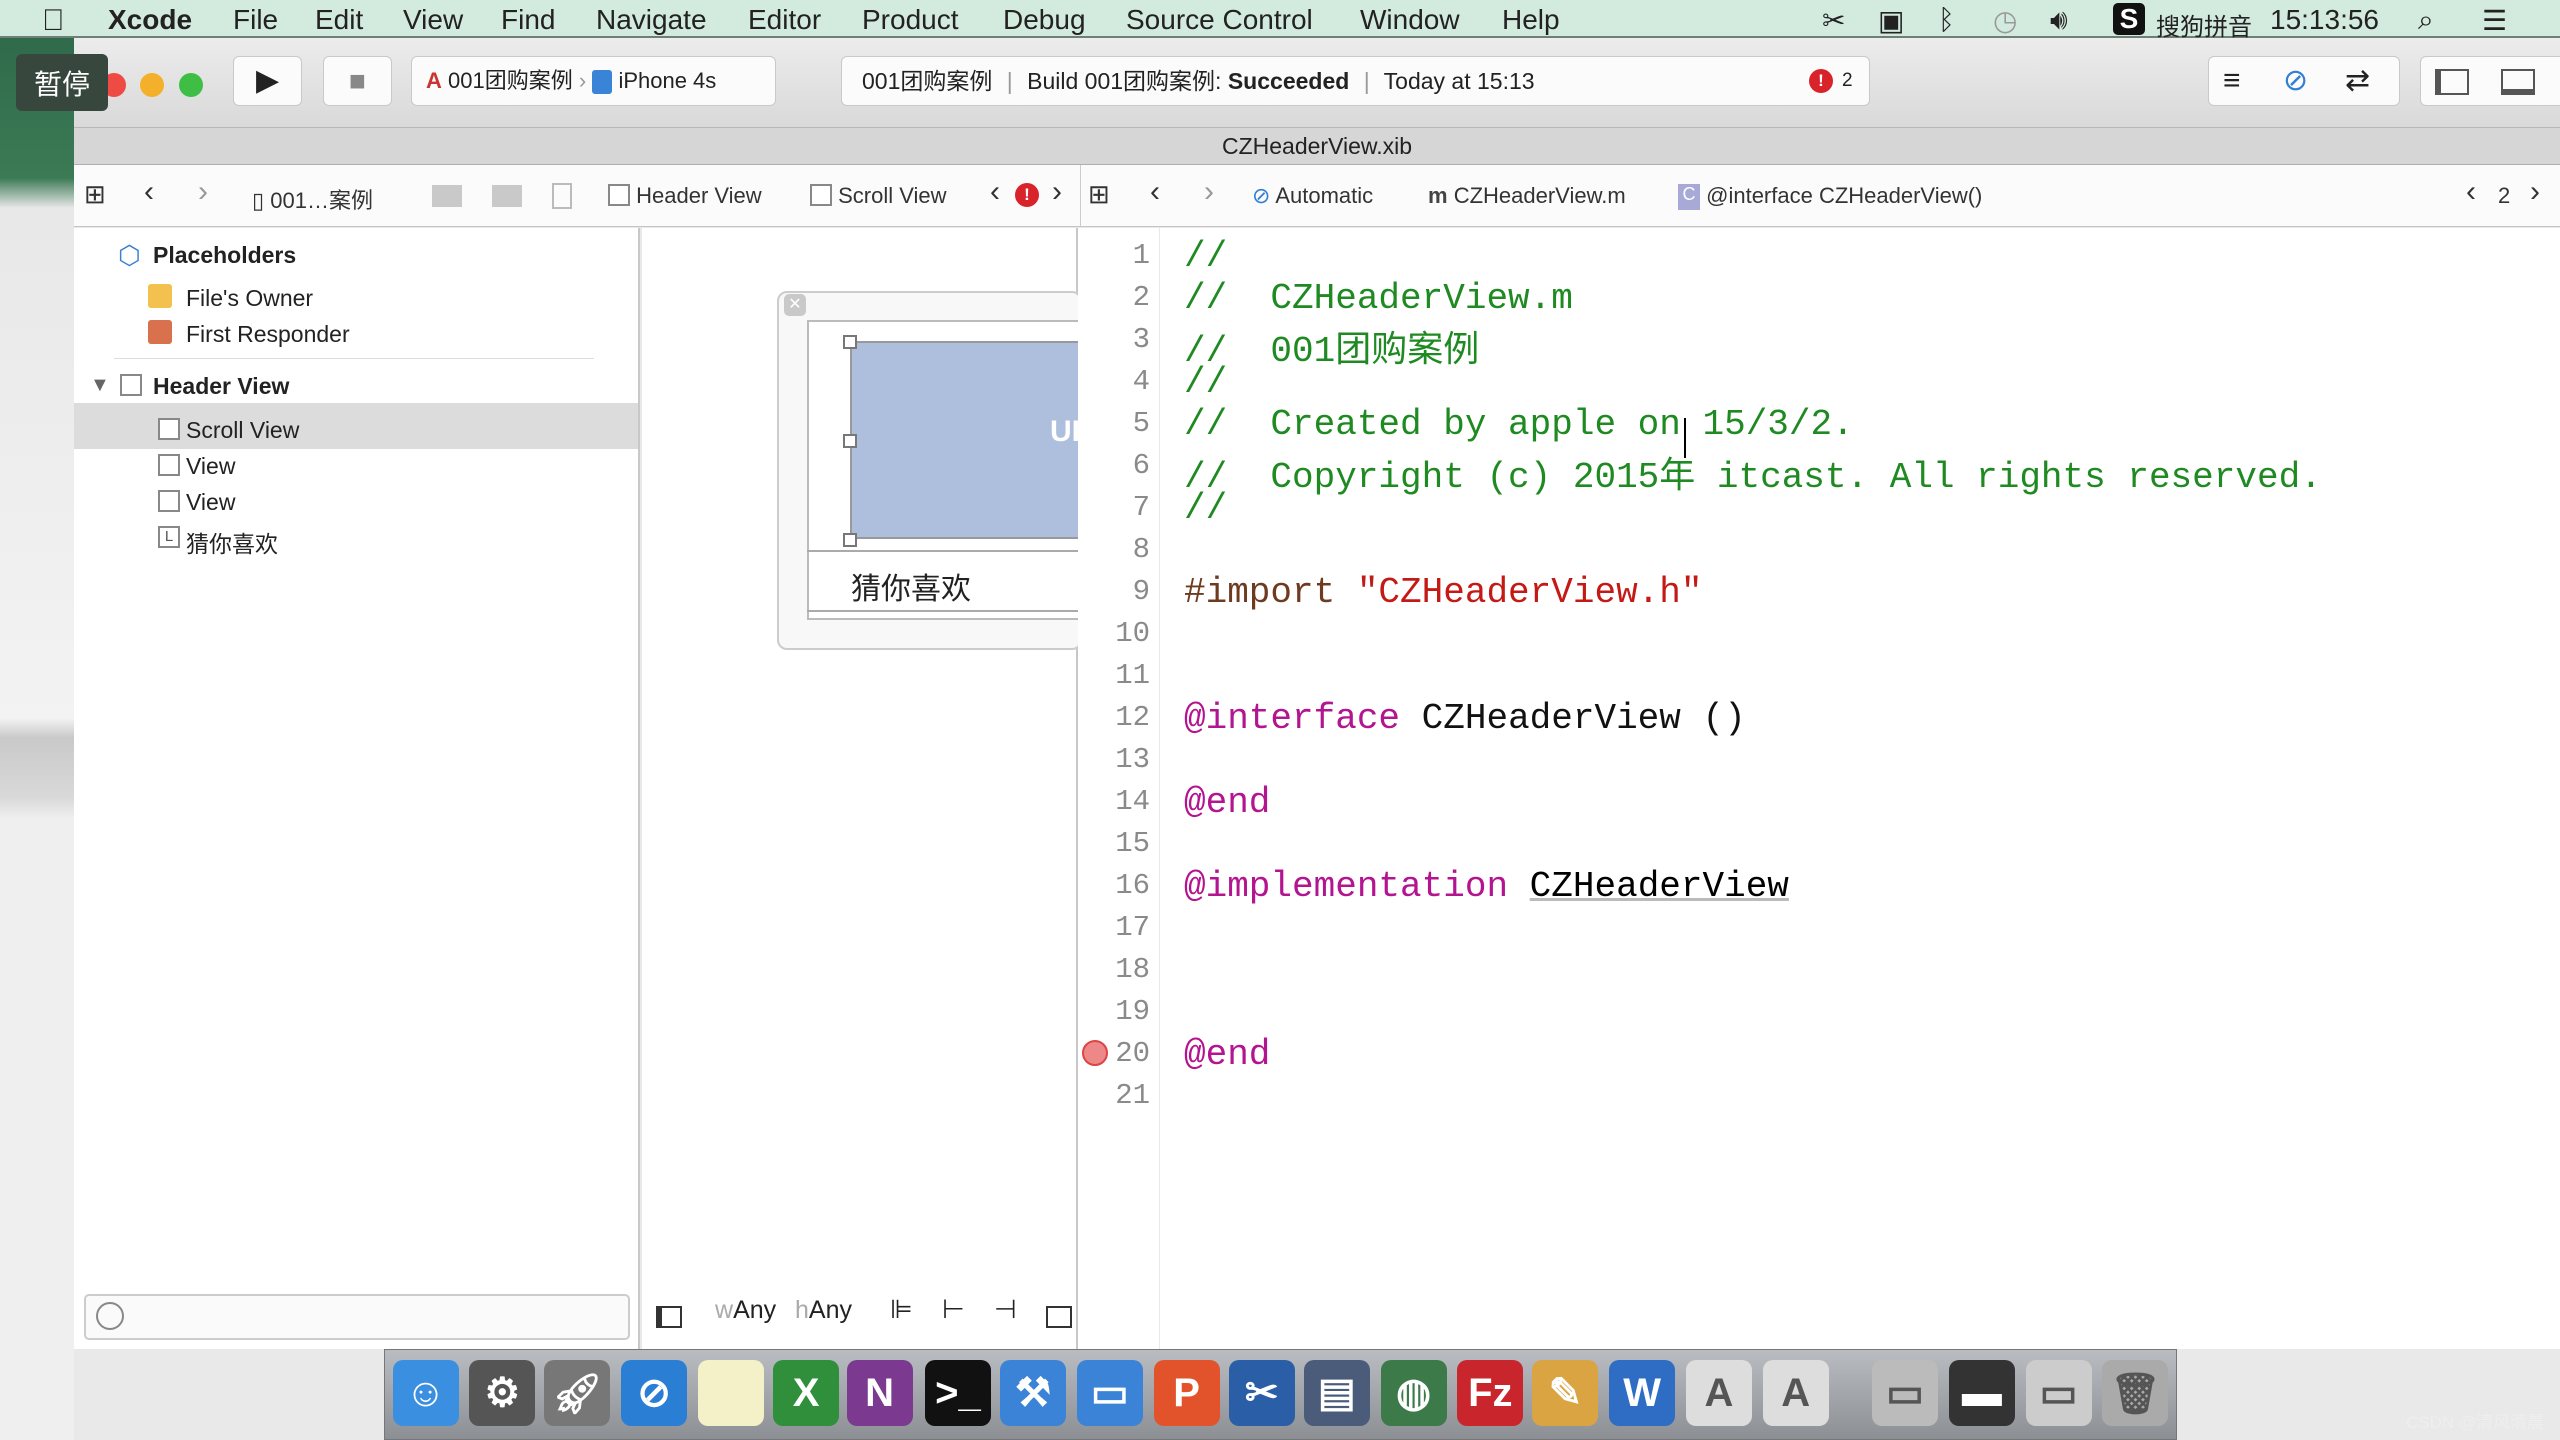 Image resolution: width=2560 pixels, height=1440 pixels. Describe the element at coordinates (911, 586) in the screenshot. I see `guess-you-like-label: 猜你喜欢` at that location.